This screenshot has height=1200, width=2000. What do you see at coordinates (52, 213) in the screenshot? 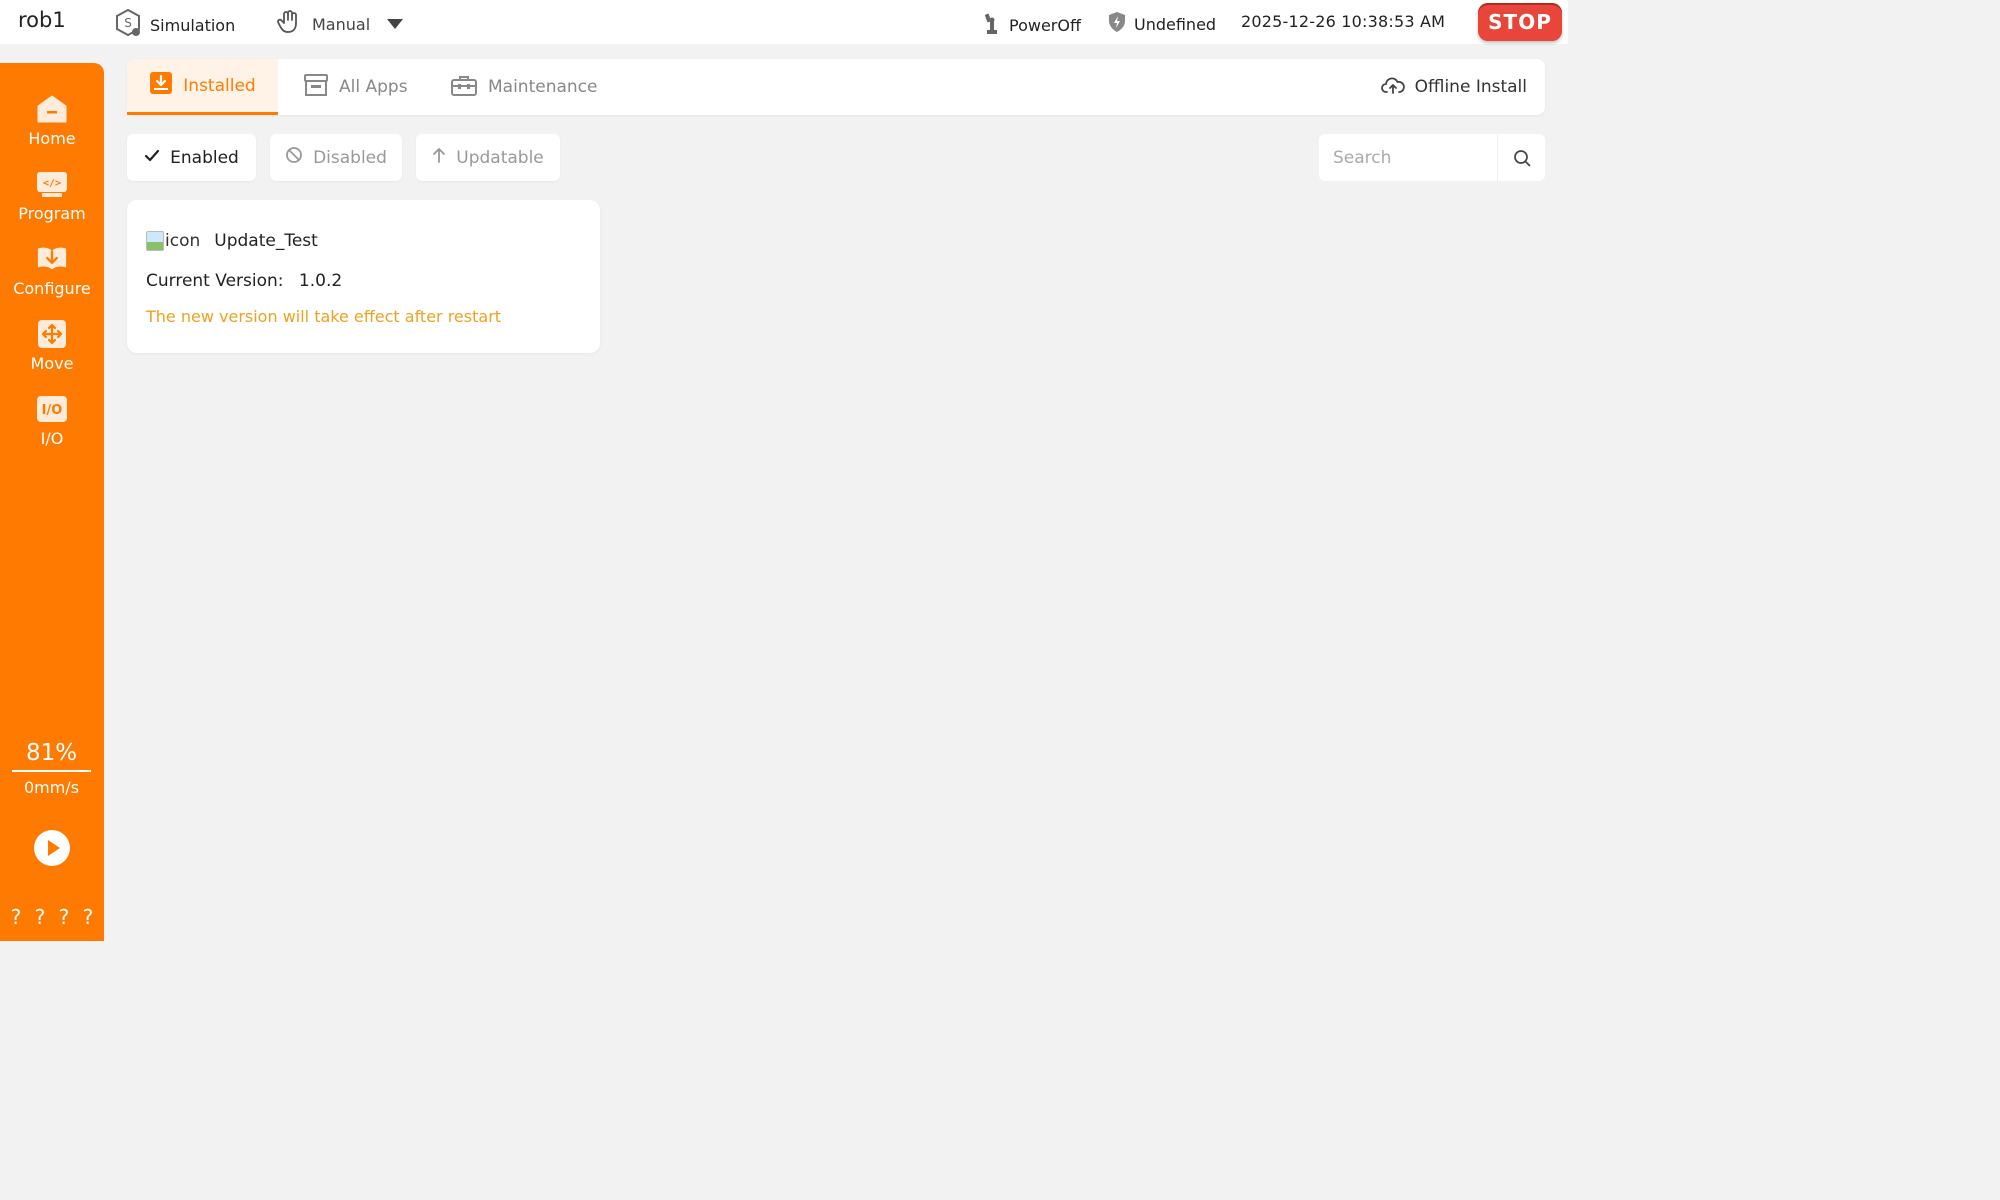
I see `sidebar-item-label: Program` at bounding box center [52, 213].